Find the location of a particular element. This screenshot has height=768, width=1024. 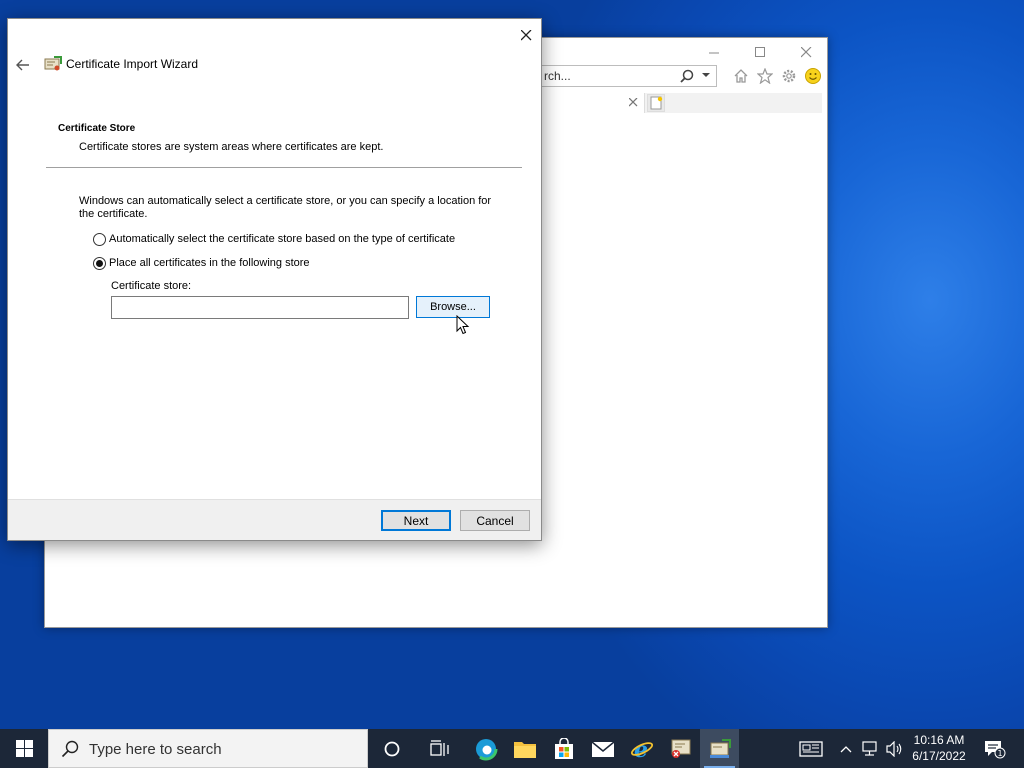

taskbar: Type here to search e 10:16 AM 6/17/2022 is located at coordinates (512, 748).